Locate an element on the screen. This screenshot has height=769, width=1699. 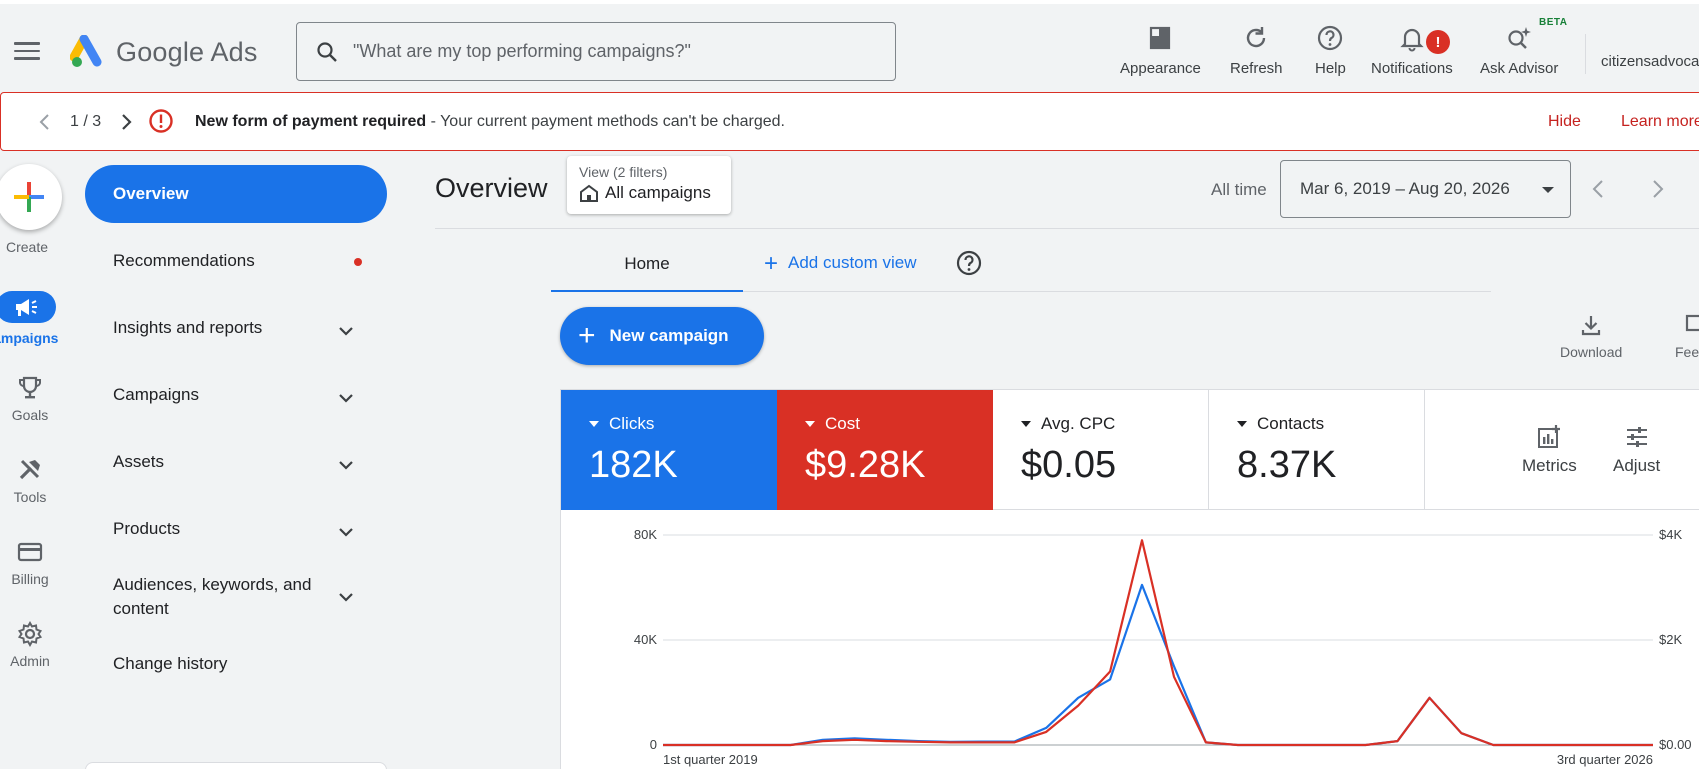
insights-label: Insights and reports is located at coordinates (188, 327).